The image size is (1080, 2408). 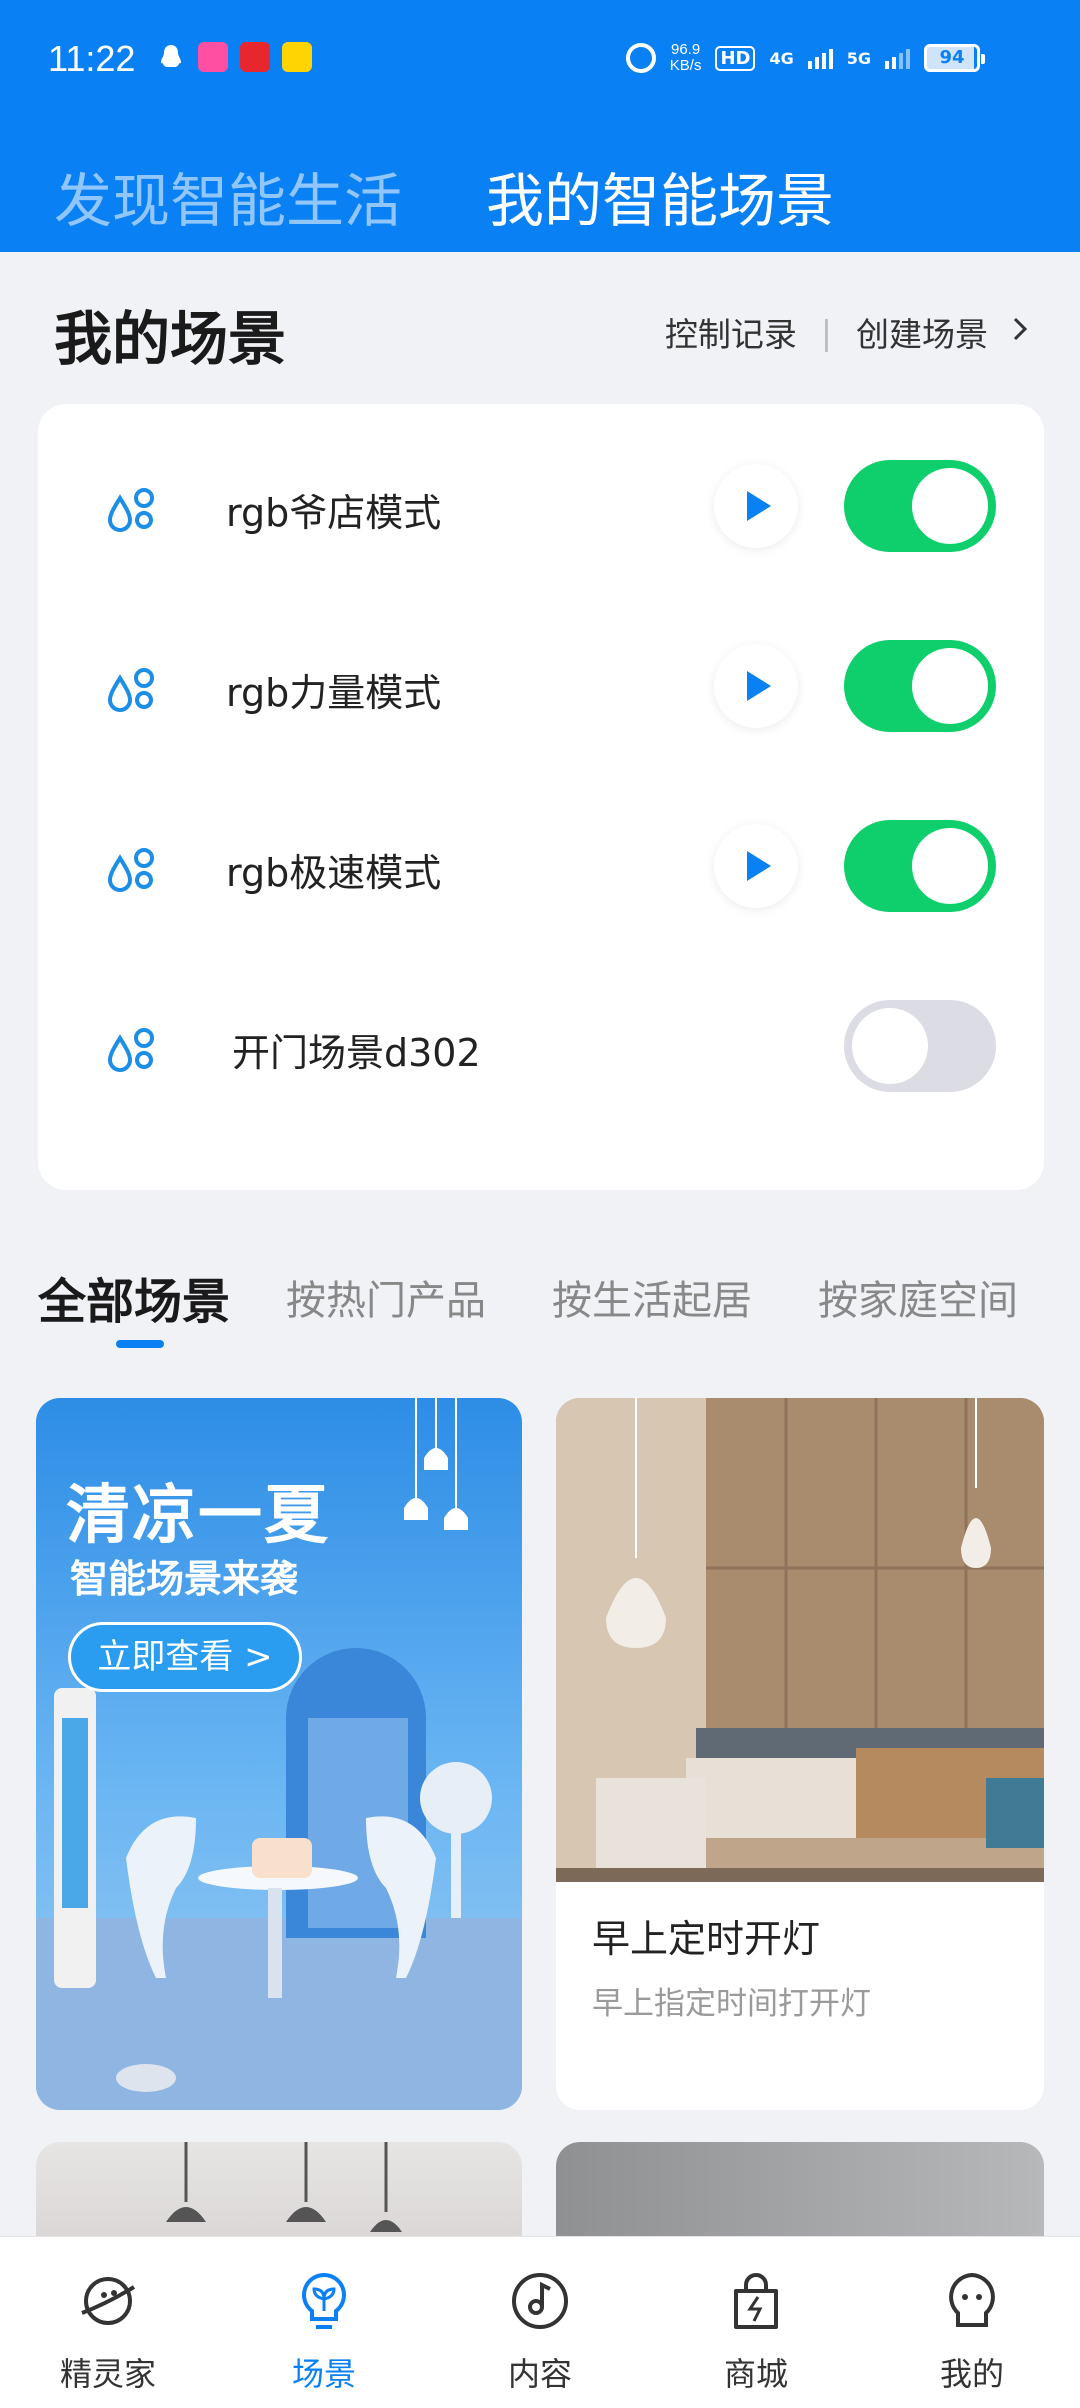 What do you see at coordinates (660, 196) in the screenshot?
I see `tab-my-scenes: 我的智能场景` at bounding box center [660, 196].